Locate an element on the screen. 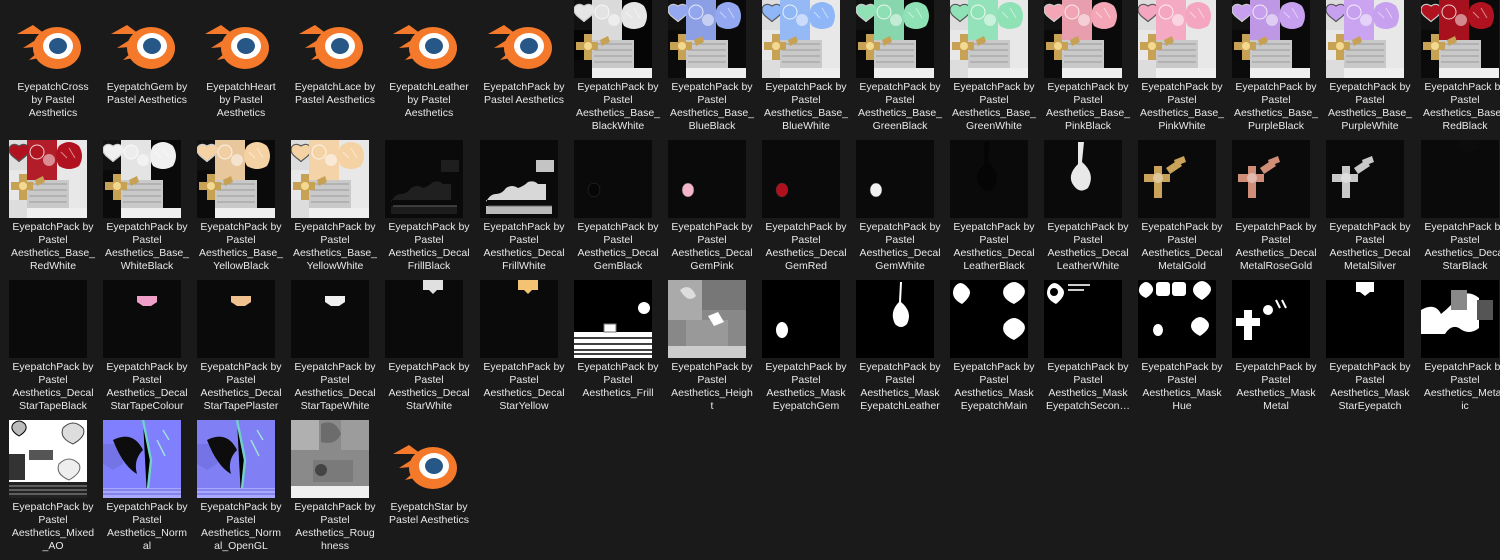  file-name-line: StarTapeWhite is located at coordinates (335, 406).